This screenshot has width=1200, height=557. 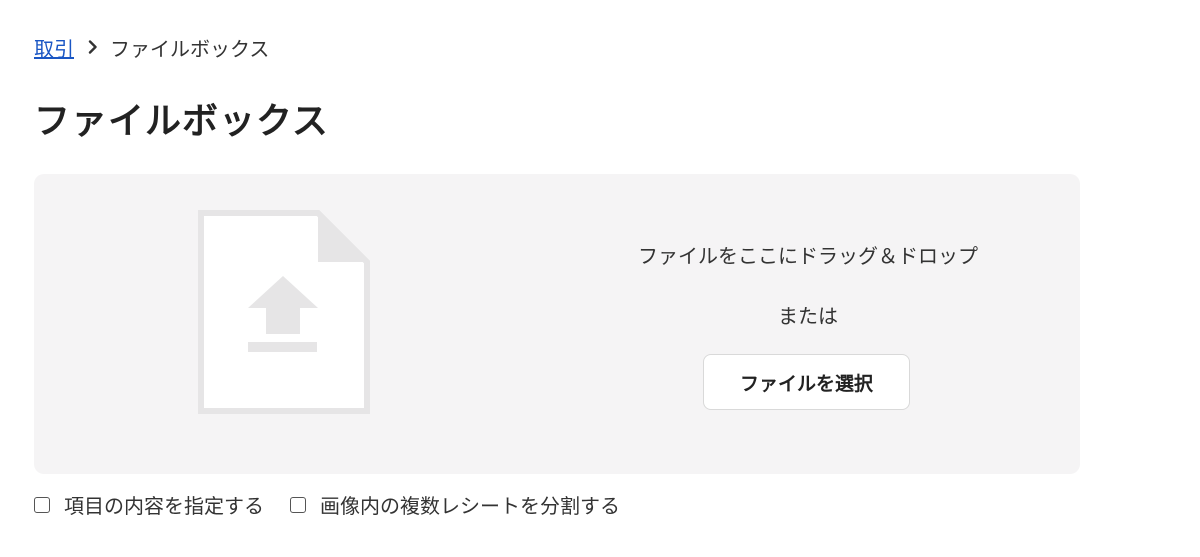 I want to click on split-receipts-checkbox, so click(x=298, y=504).